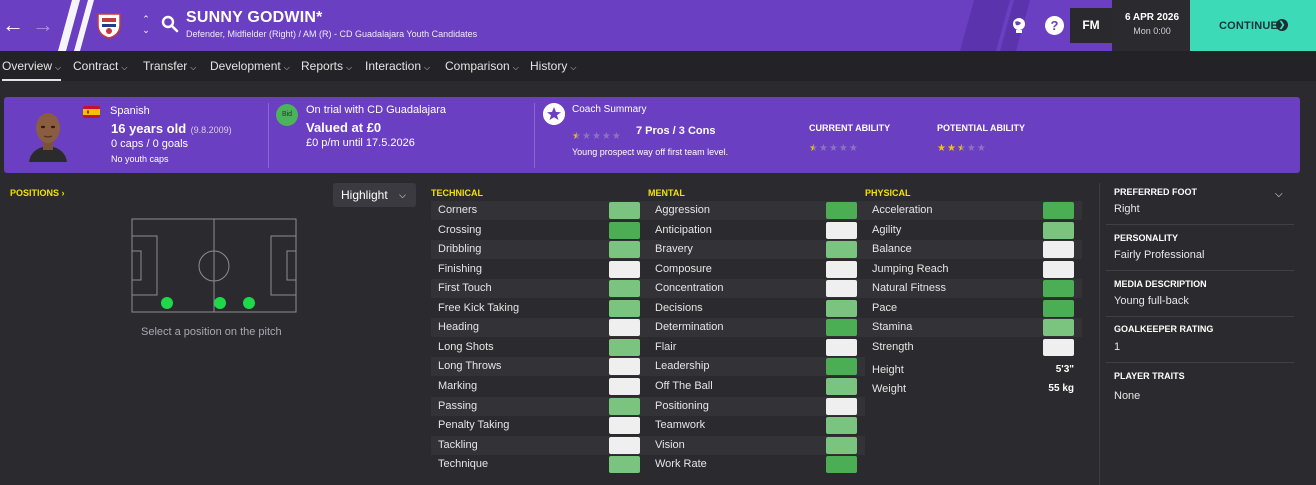 This screenshot has height=485, width=1316. What do you see at coordinates (287, 115) in the screenshot?
I see `bid-icon: Bid` at bounding box center [287, 115].